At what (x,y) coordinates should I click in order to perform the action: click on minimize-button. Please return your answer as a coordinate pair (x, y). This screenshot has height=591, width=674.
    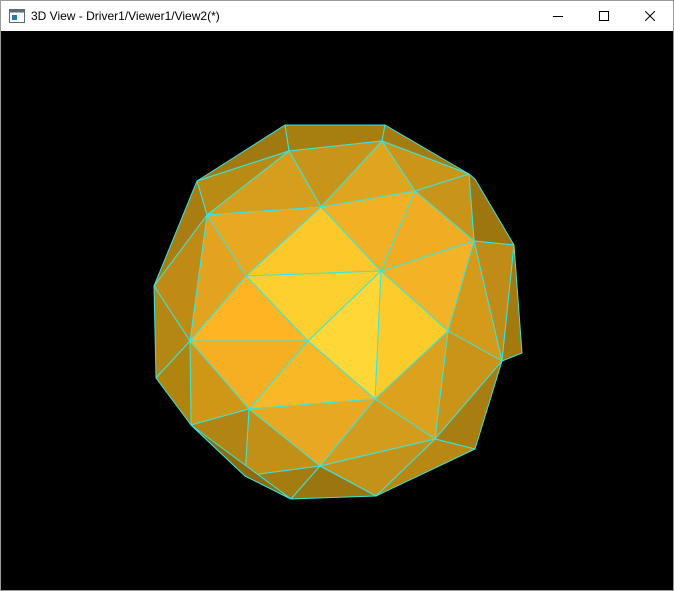
    Looking at the image, I should click on (558, 16).